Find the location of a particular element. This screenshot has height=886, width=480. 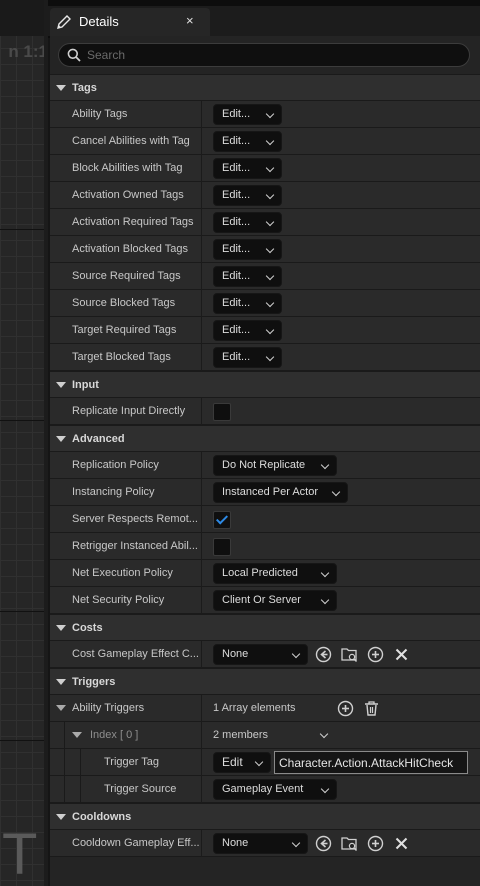

property-label: Net Security Policy is located at coordinates (118, 600).